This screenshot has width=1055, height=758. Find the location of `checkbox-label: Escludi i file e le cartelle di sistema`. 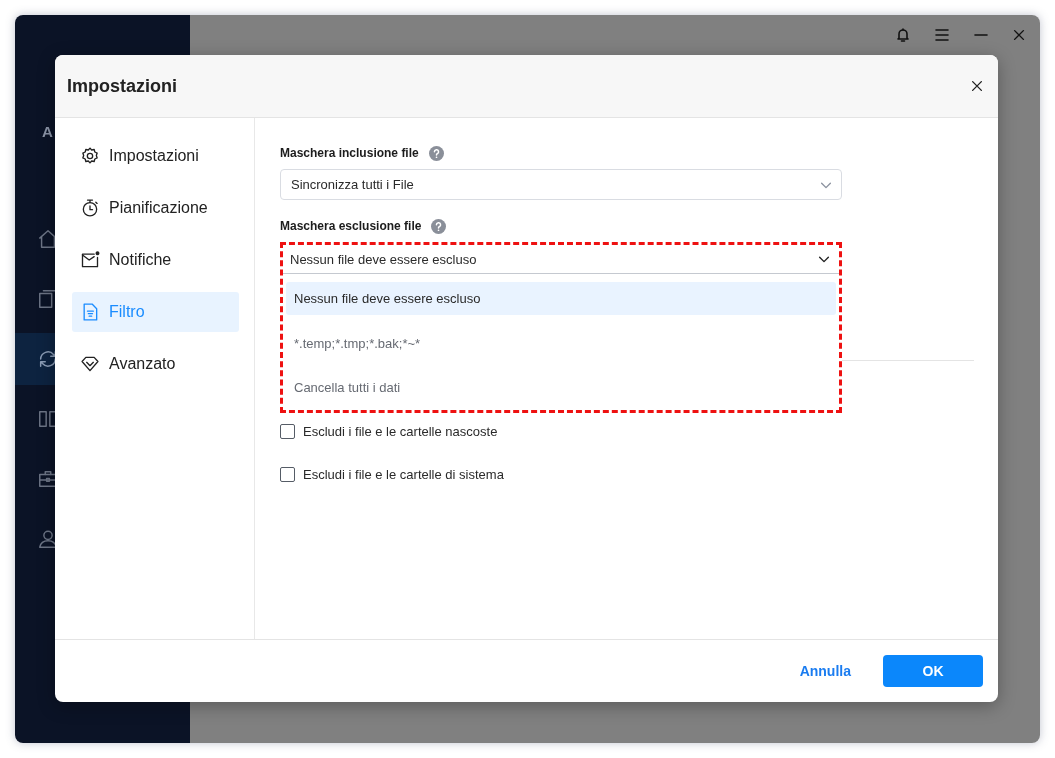

checkbox-label: Escludi i file e le cartelle di sistema is located at coordinates (403, 474).